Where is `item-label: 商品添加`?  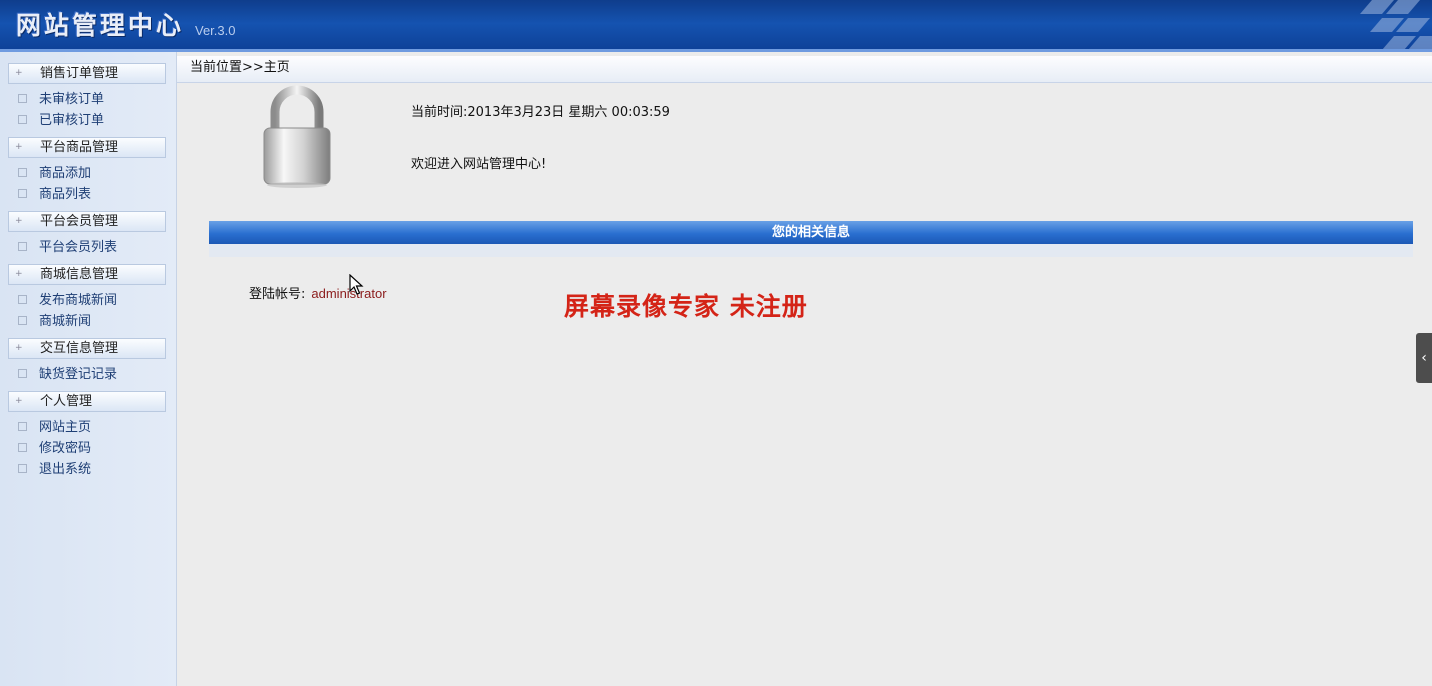
item-label: 商品添加 is located at coordinates (65, 173).